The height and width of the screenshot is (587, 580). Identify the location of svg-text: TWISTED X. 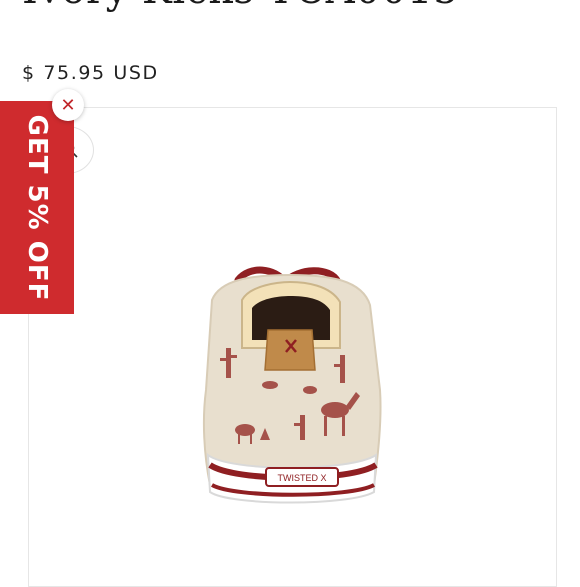
(302, 478).